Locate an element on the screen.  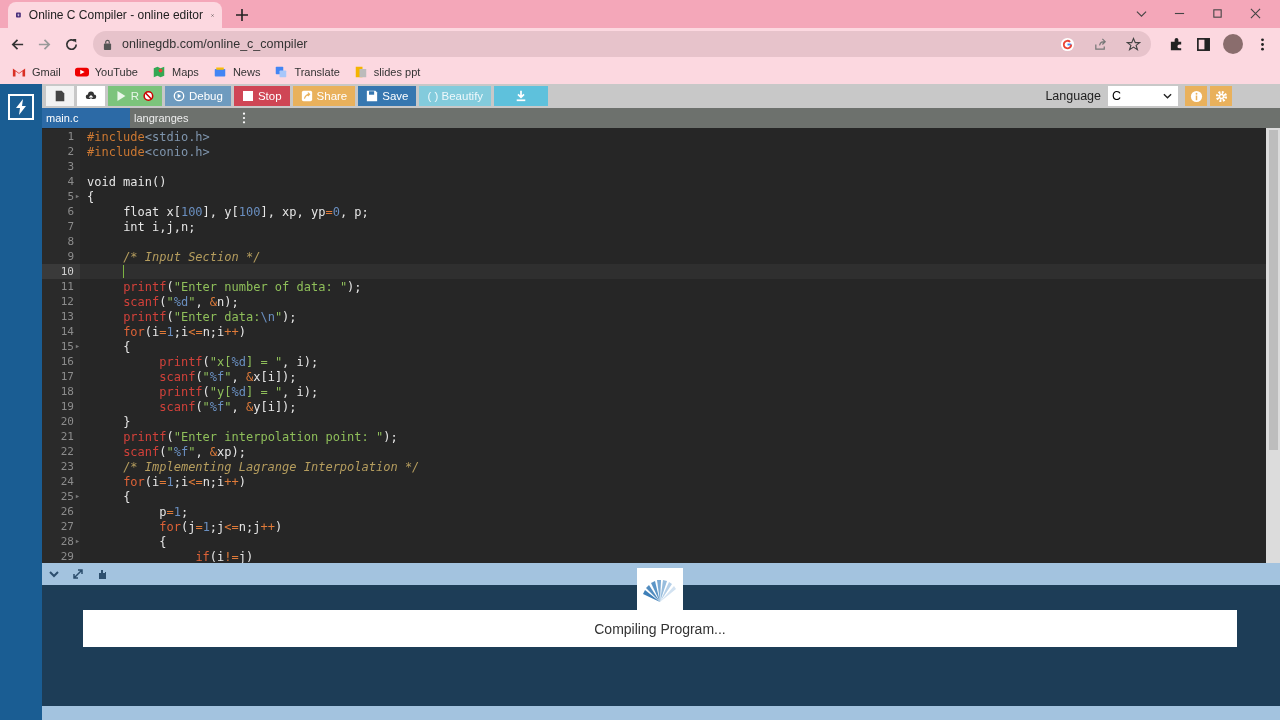
not-allowed-cursor-icon is located at coordinates (148, 96).